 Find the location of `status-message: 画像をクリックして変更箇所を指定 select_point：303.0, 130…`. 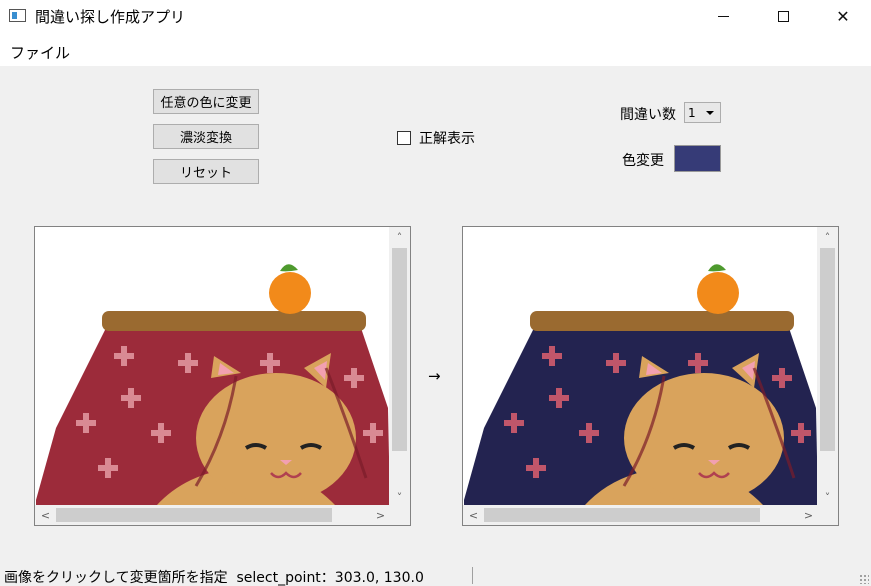

status-message: 画像をクリックして変更箇所を指定 select_point：303.0, 130… is located at coordinates (214, 578).